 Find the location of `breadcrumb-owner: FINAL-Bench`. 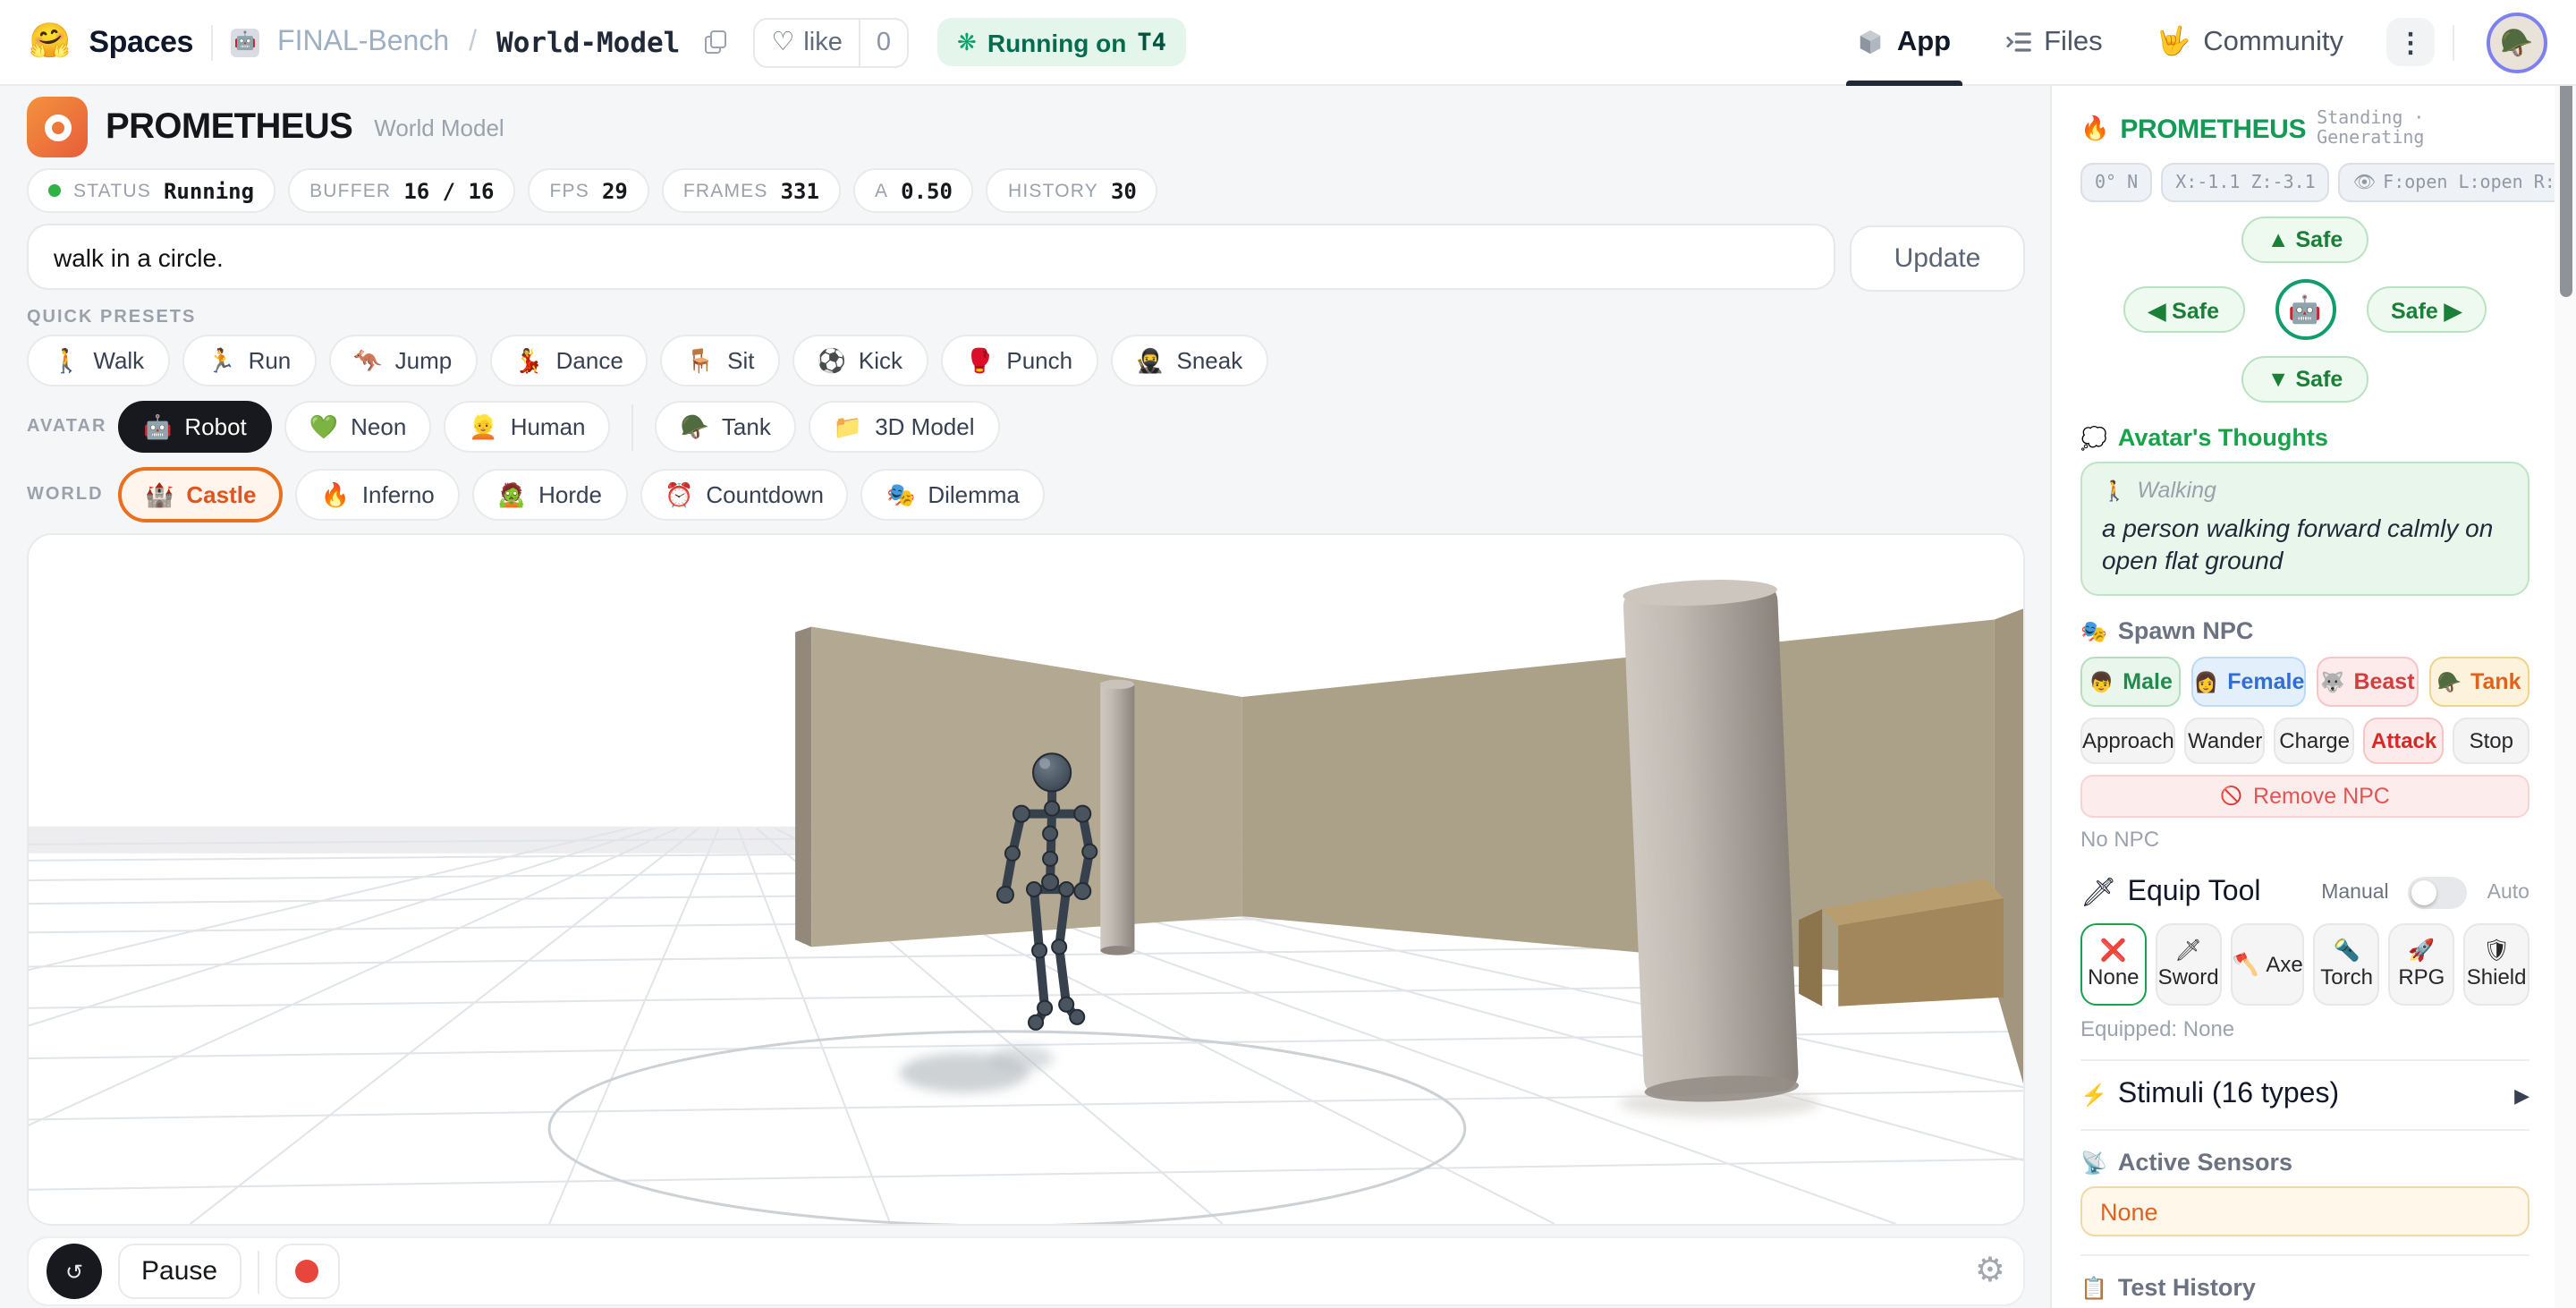

breadcrumb-owner: FINAL-Bench is located at coordinates (363, 42).